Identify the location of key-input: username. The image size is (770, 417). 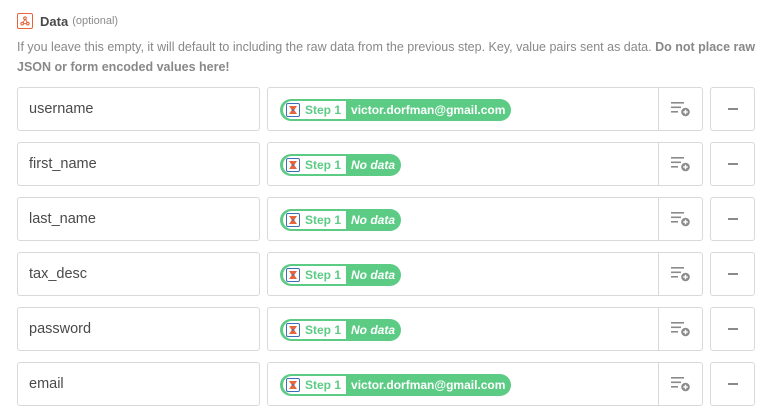
(138, 109).